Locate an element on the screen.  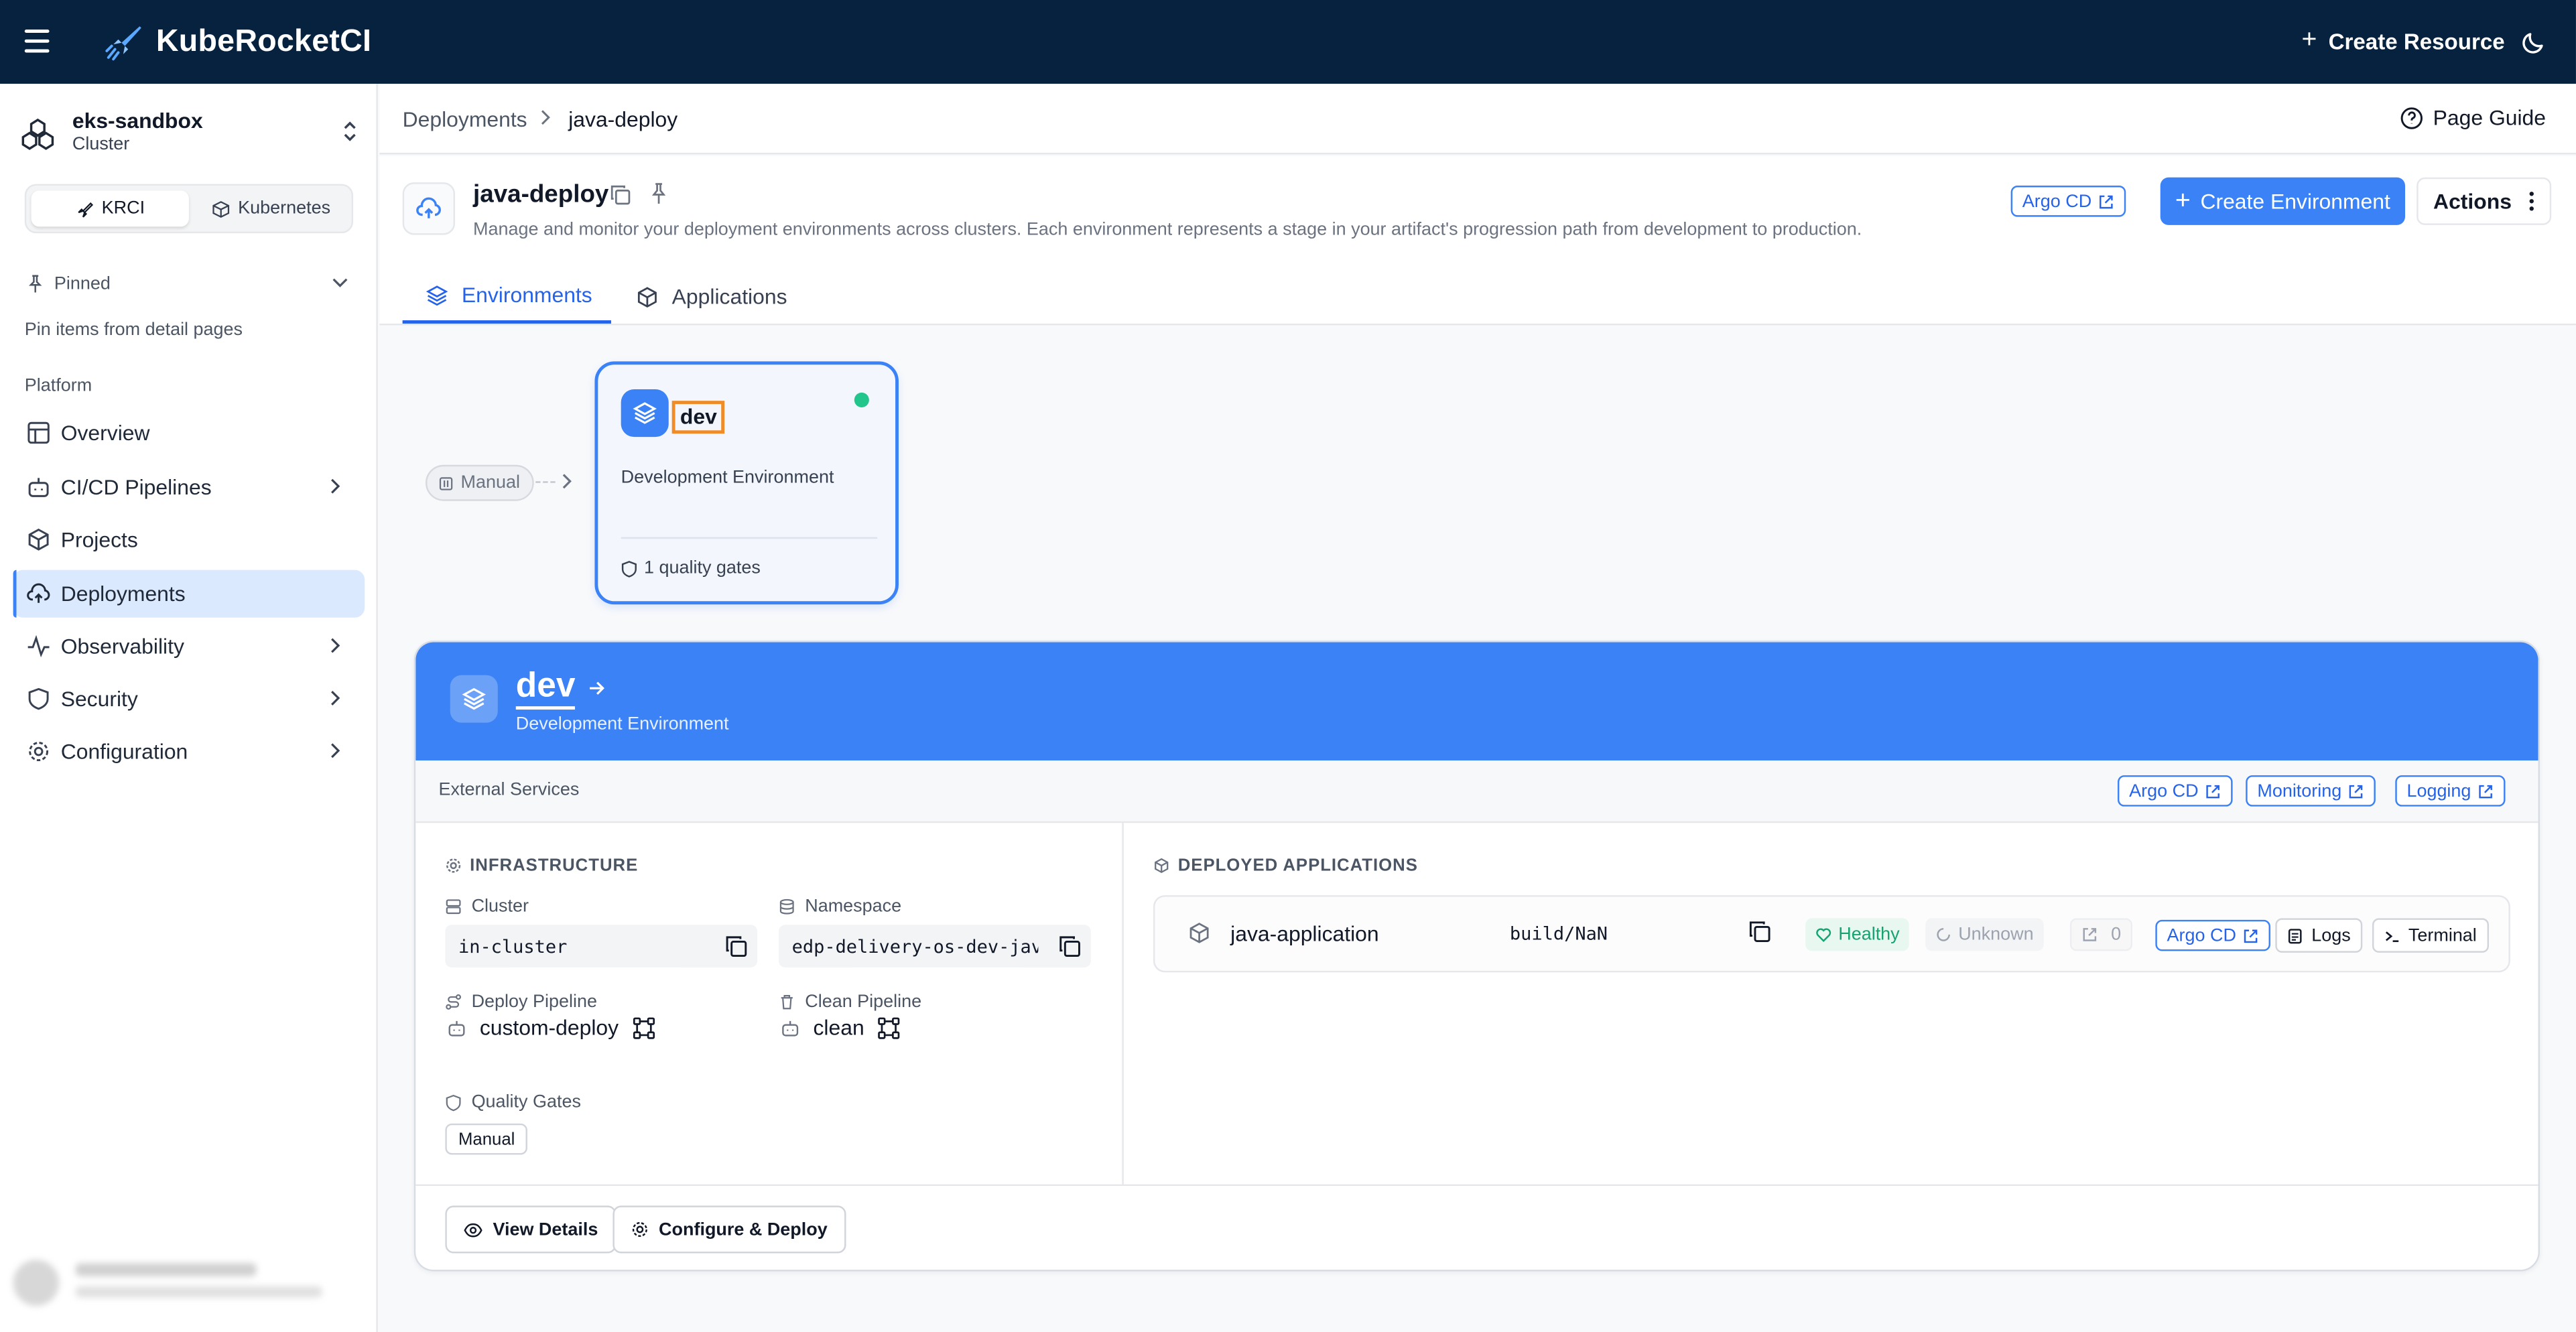
configure-deploy-button: Configure & Deploy is located at coordinates (729, 1229).